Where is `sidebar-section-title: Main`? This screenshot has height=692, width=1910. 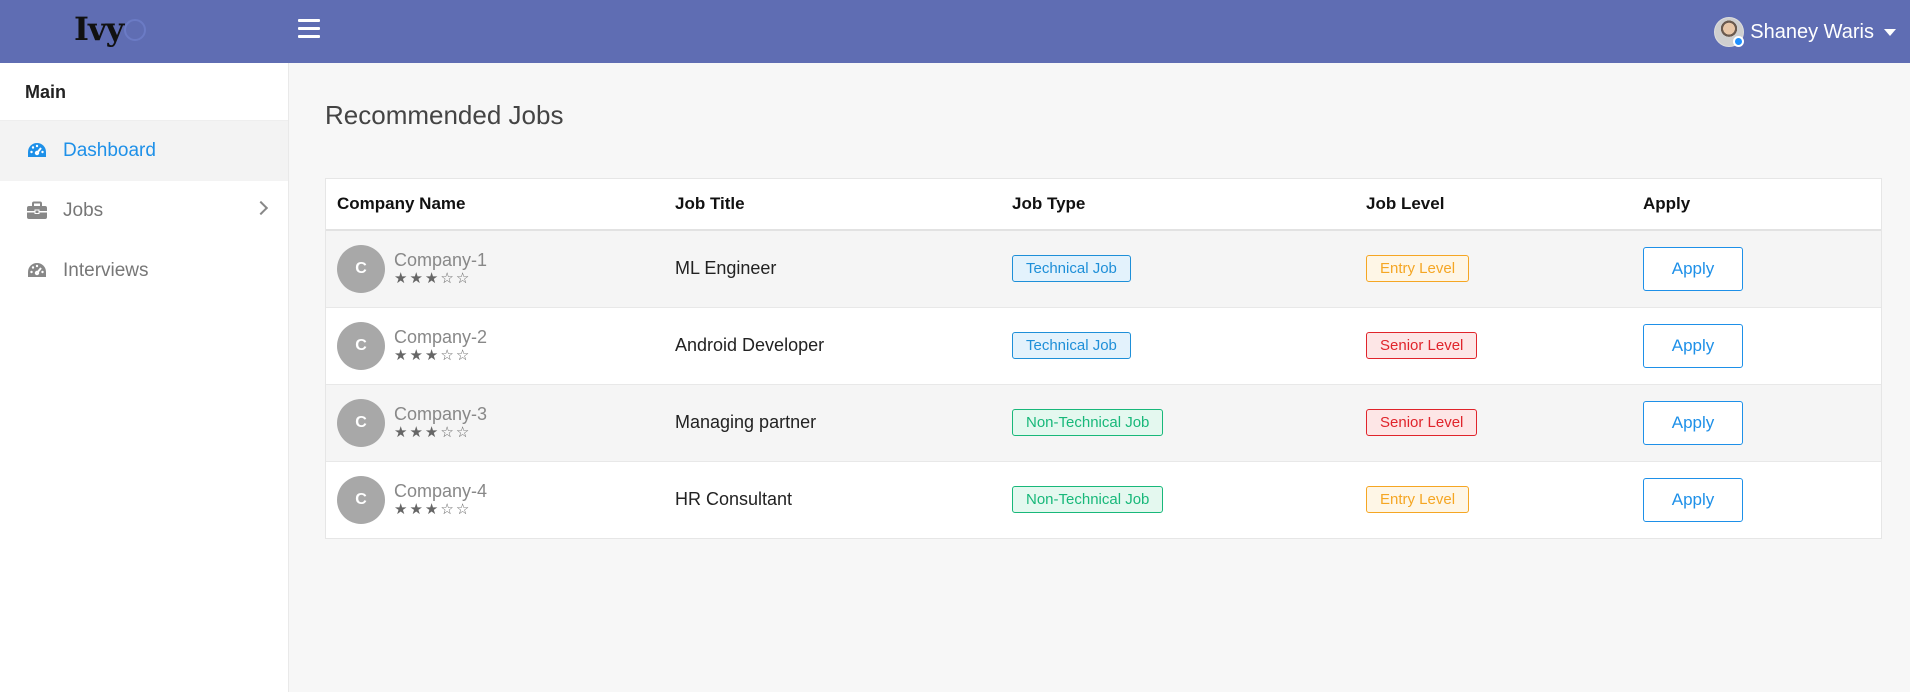 sidebar-section-title: Main is located at coordinates (144, 92).